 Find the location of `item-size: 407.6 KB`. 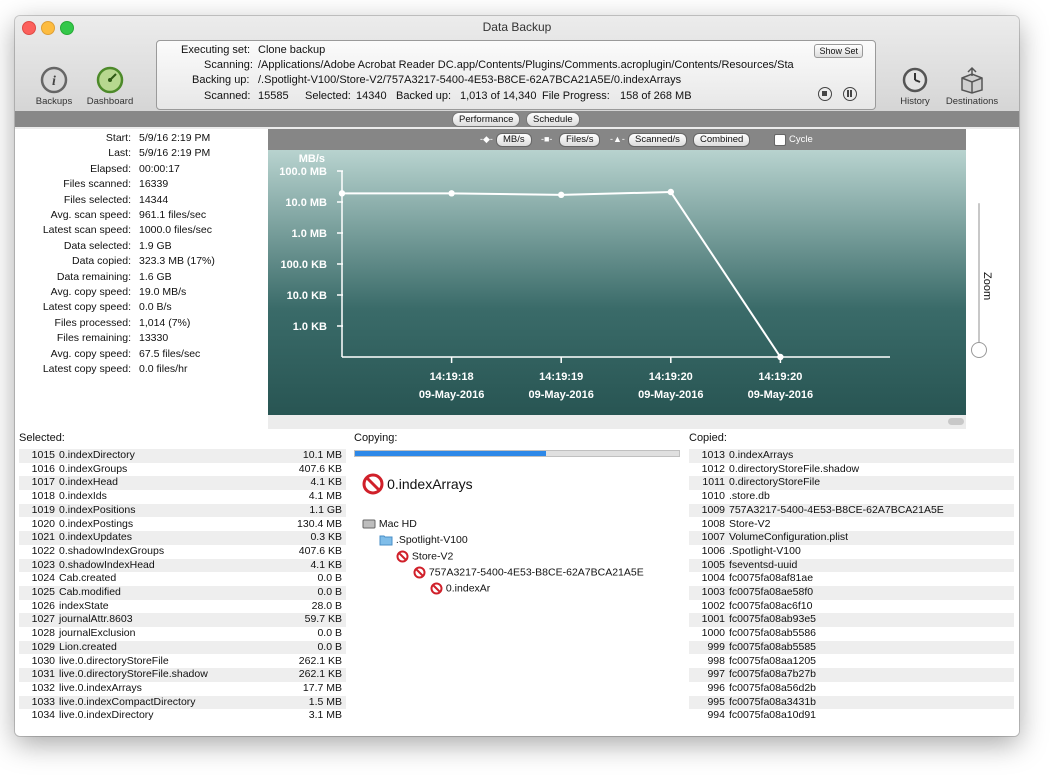

item-size: 407.6 KB is located at coordinates (320, 468).